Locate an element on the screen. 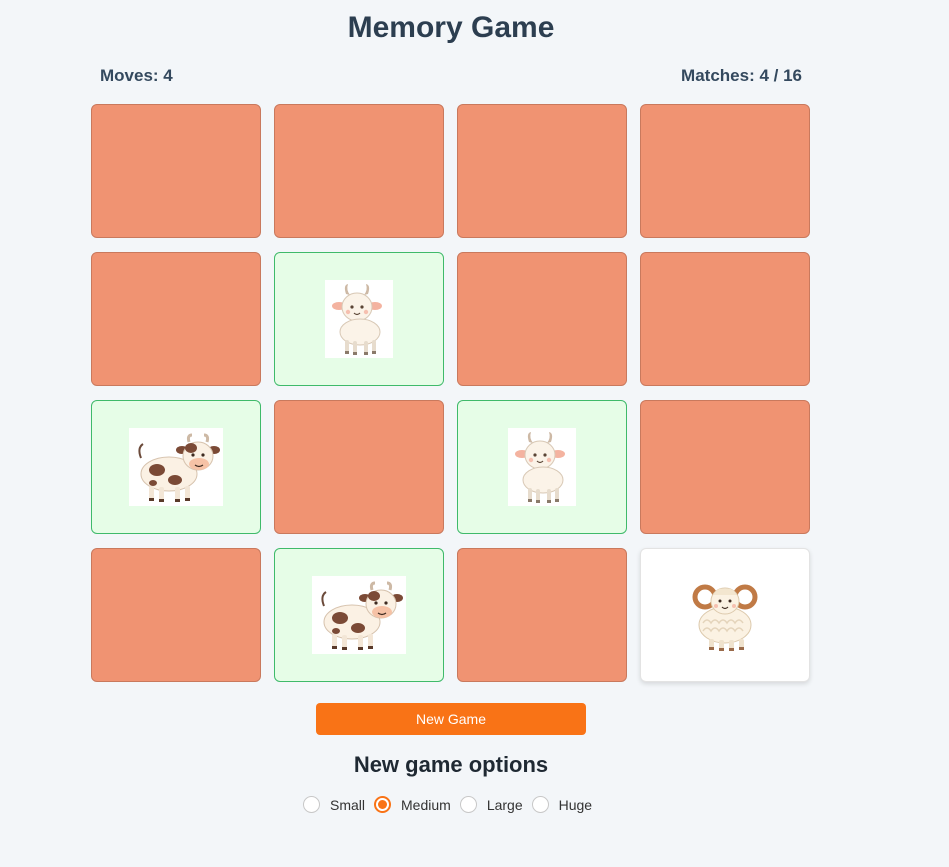 This screenshot has height=867, width=949. size-radio-medium is located at coordinates (383, 804).